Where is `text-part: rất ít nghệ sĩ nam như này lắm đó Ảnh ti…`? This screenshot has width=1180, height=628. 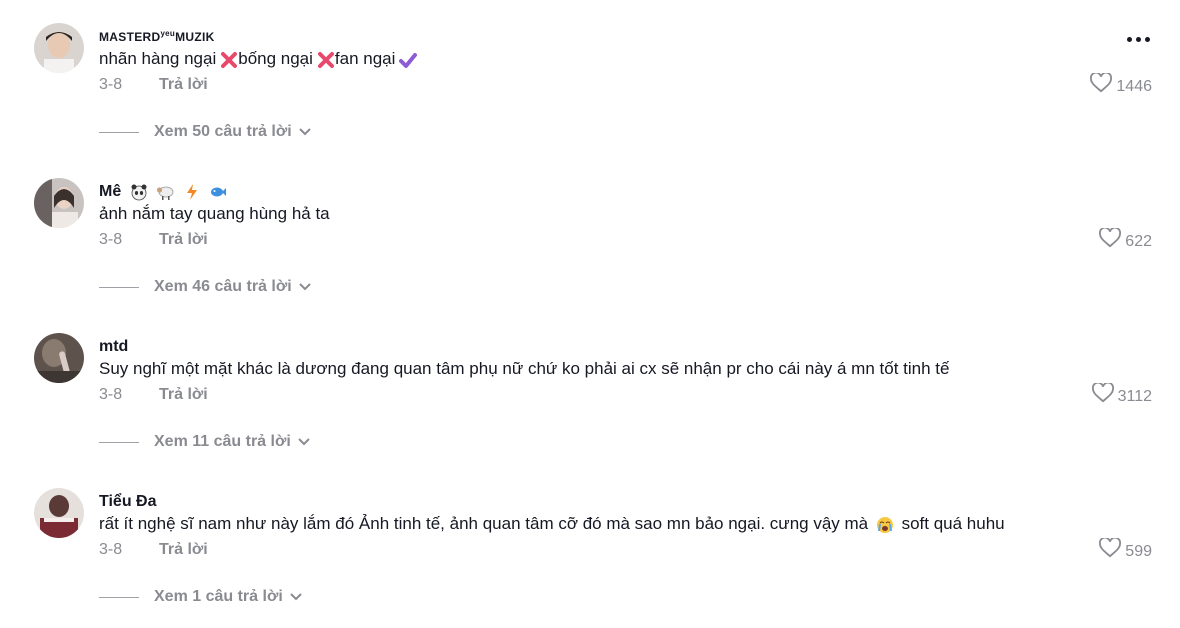
text-part: rất ít nghệ sĩ nam như này lắm đó Ảnh ti… is located at coordinates (484, 523).